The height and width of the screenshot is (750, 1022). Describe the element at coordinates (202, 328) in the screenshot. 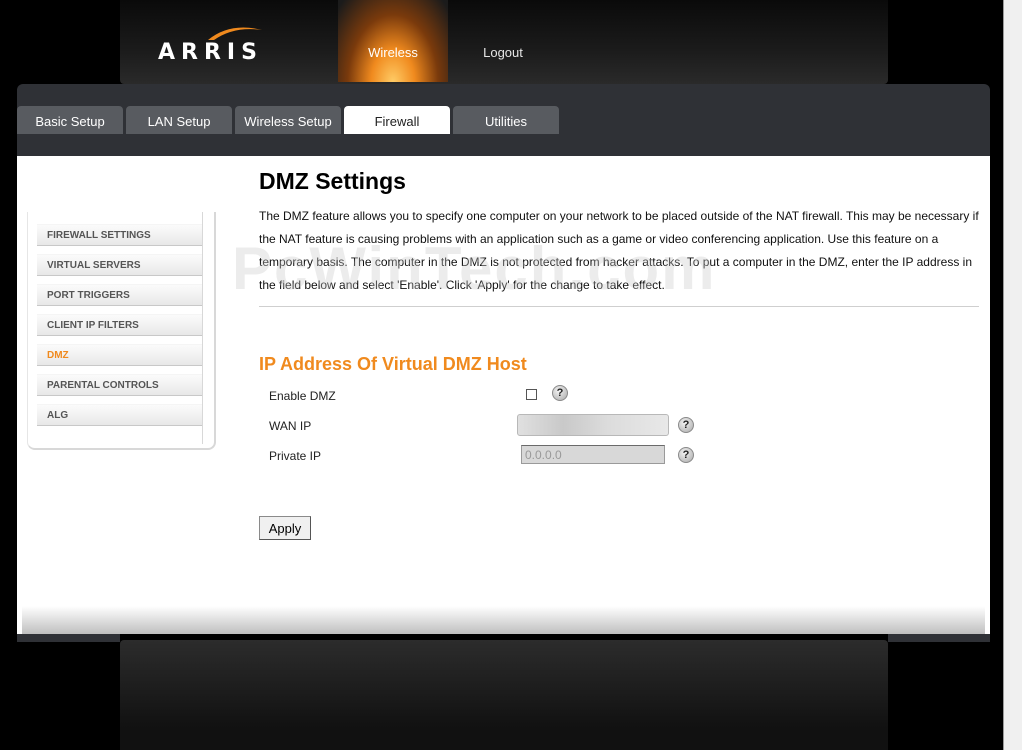

I see `side-menu-divider` at that location.